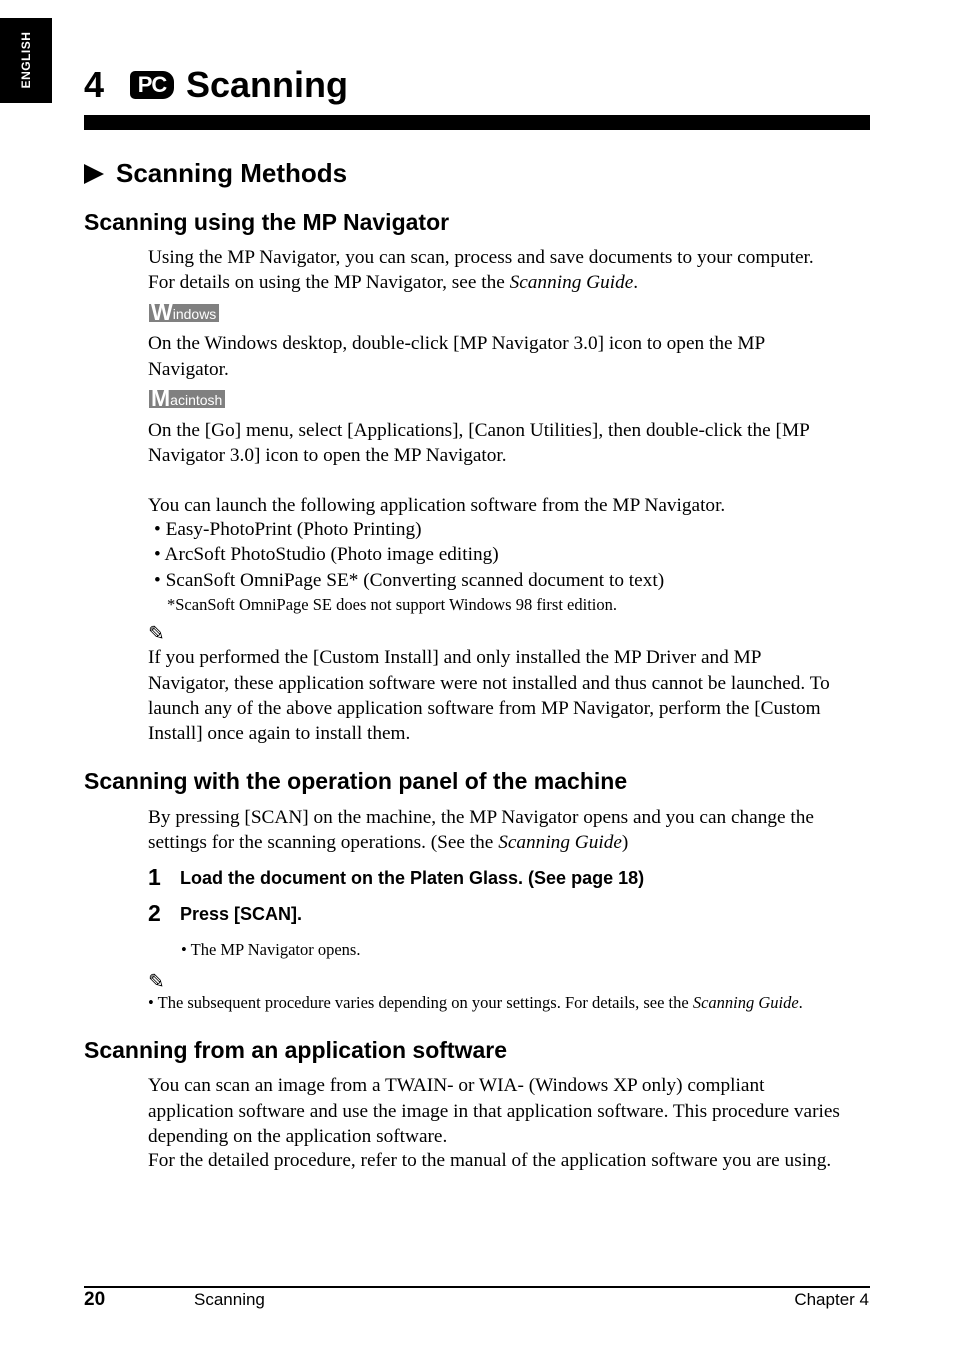  What do you see at coordinates (154, 877) in the screenshot?
I see `step-number: 1` at bounding box center [154, 877].